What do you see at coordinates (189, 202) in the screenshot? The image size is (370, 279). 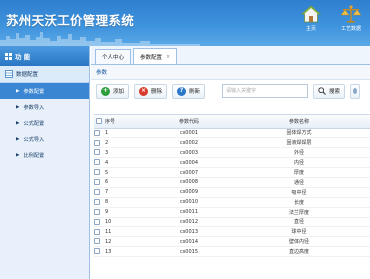 I see `cell-code: cs0010` at bounding box center [189, 202].